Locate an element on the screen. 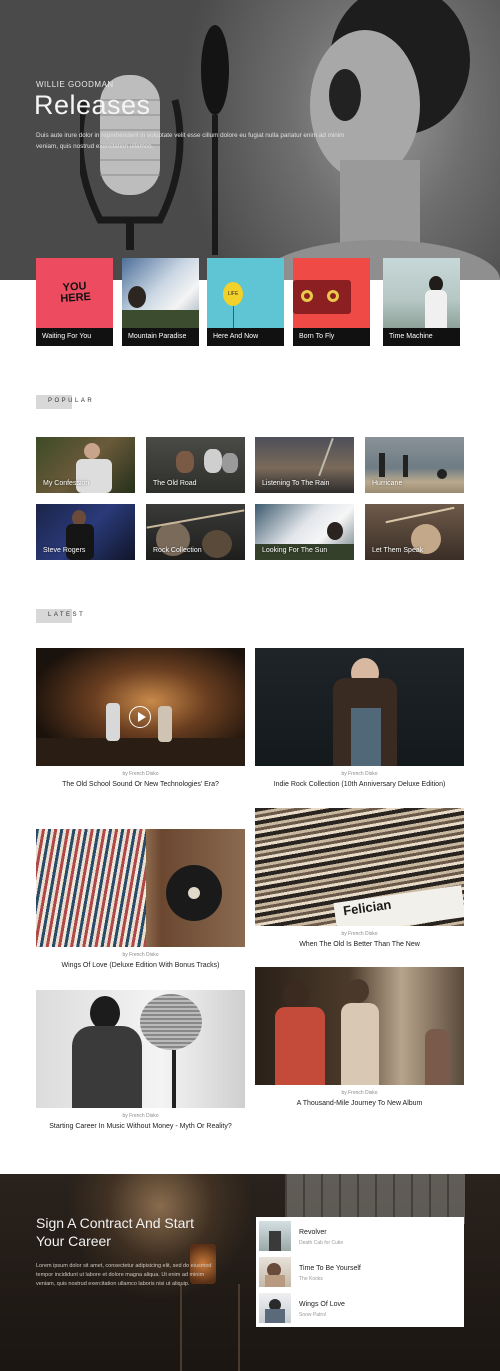 This screenshot has width=500, height=1371. popular-item: My Confession is located at coordinates (85, 465).